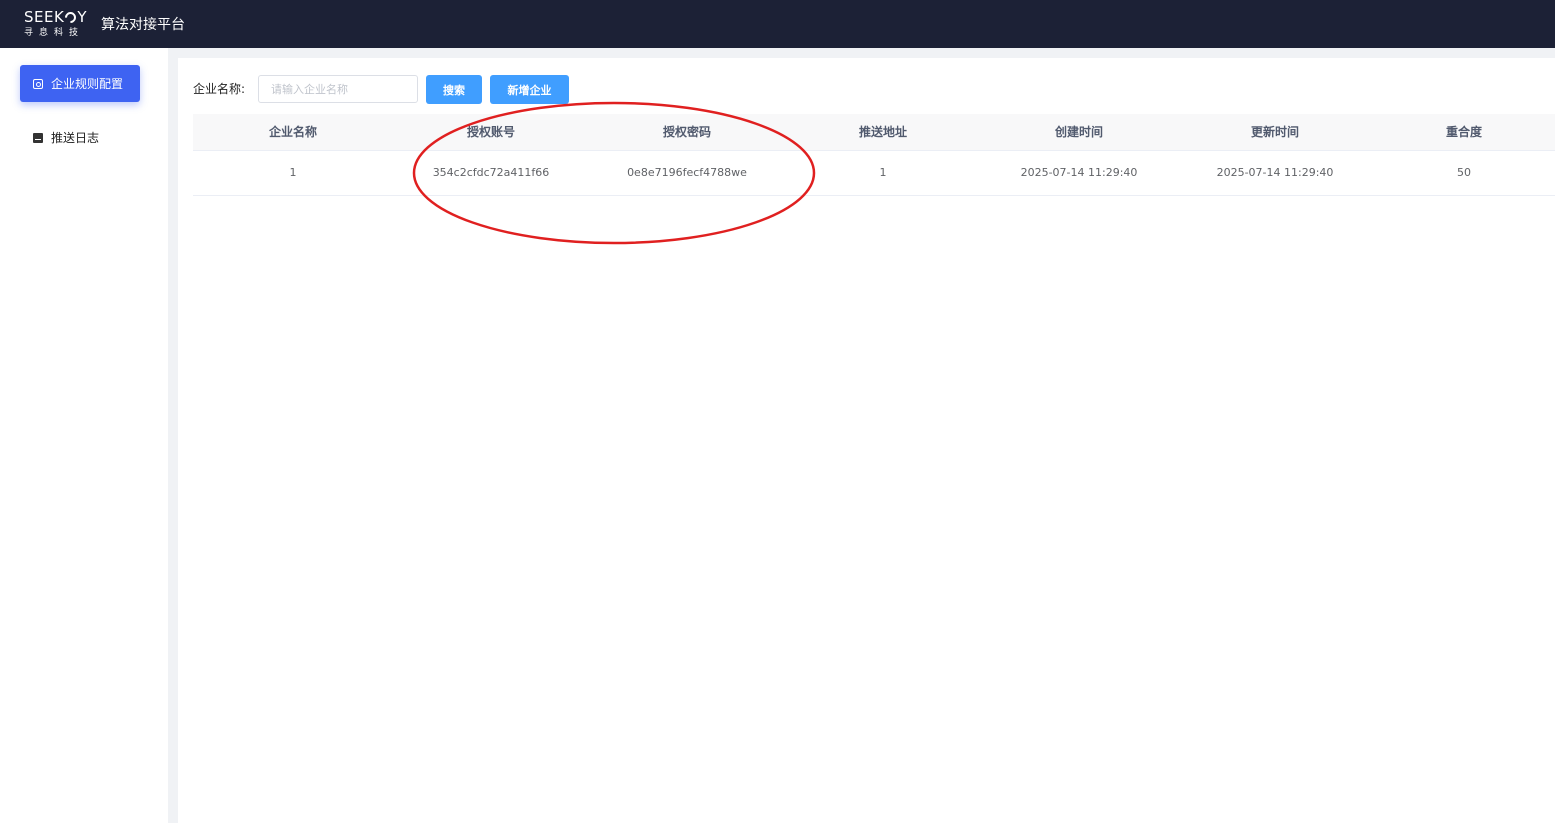 This screenshot has height=823, width=1555. Describe the element at coordinates (687, 173) in the screenshot. I see `cell-auth-password: 0e8e7196fecf4788we` at that location.